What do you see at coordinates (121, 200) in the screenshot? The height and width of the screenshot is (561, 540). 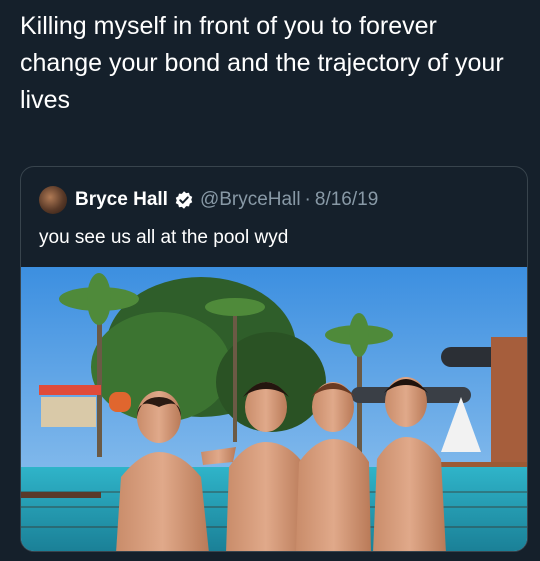 I see `display-name: Bryce Hall` at bounding box center [121, 200].